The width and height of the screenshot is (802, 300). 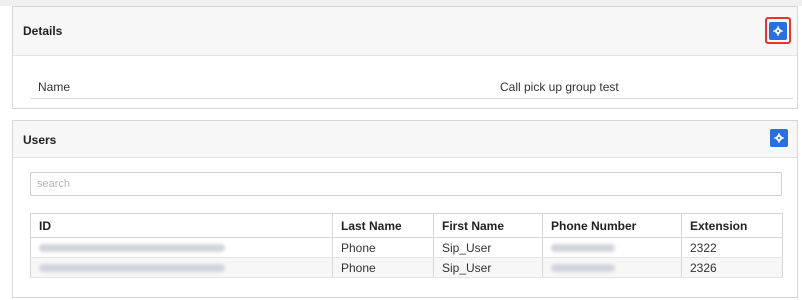 What do you see at coordinates (732, 225) in the screenshot?
I see `column-header-extension: Extension` at bounding box center [732, 225].